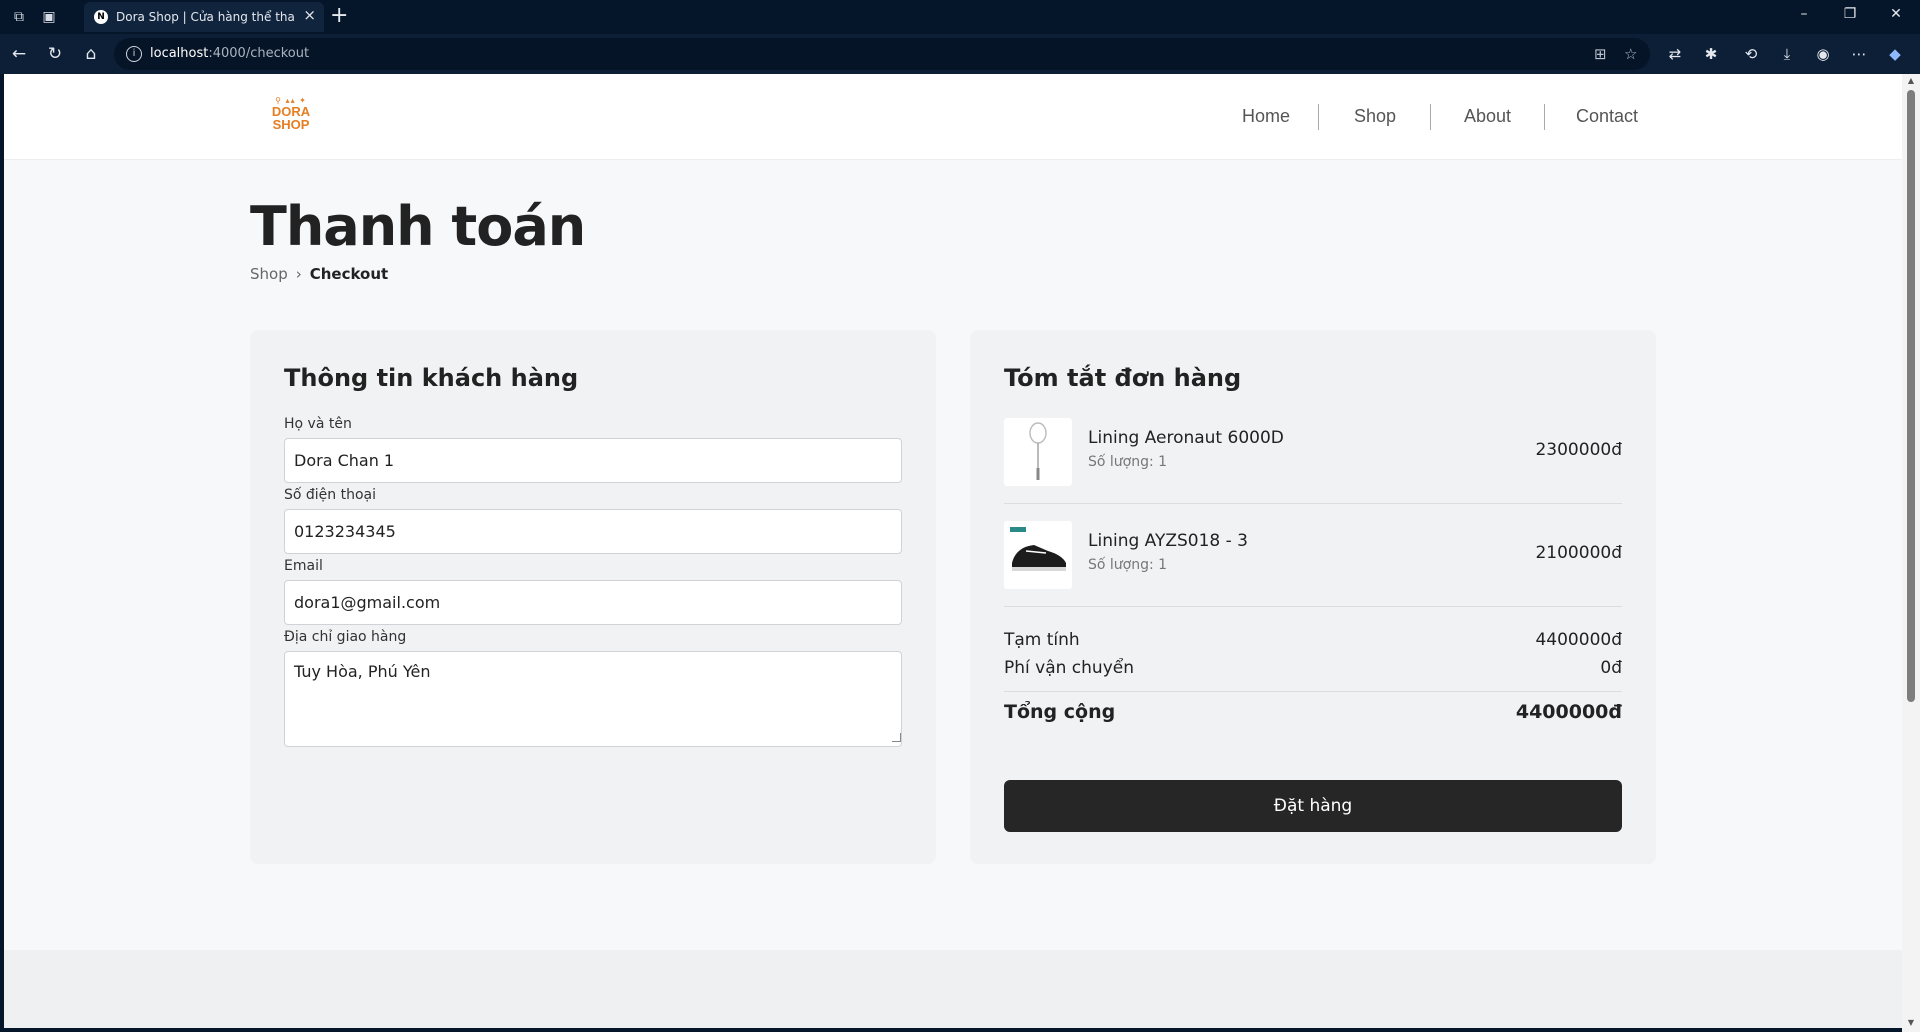 This screenshot has width=1920, height=1032. What do you see at coordinates (1313, 642) in the screenshot?
I see `subtotal-row: Tạm tính 4400000đ` at bounding box center [1313, 642].